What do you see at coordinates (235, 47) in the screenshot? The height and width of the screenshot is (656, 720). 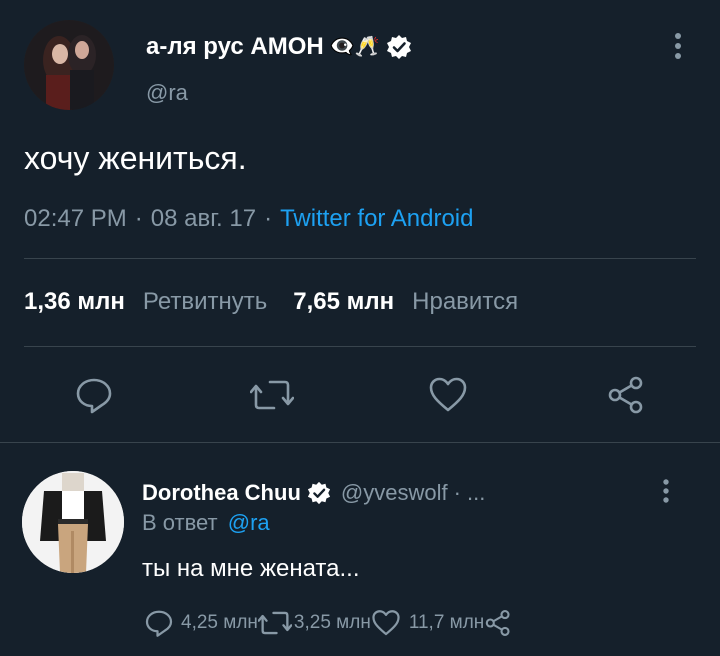 I see `author-display-name: а-ля рус АМОН` at bounding box center [235, 47].